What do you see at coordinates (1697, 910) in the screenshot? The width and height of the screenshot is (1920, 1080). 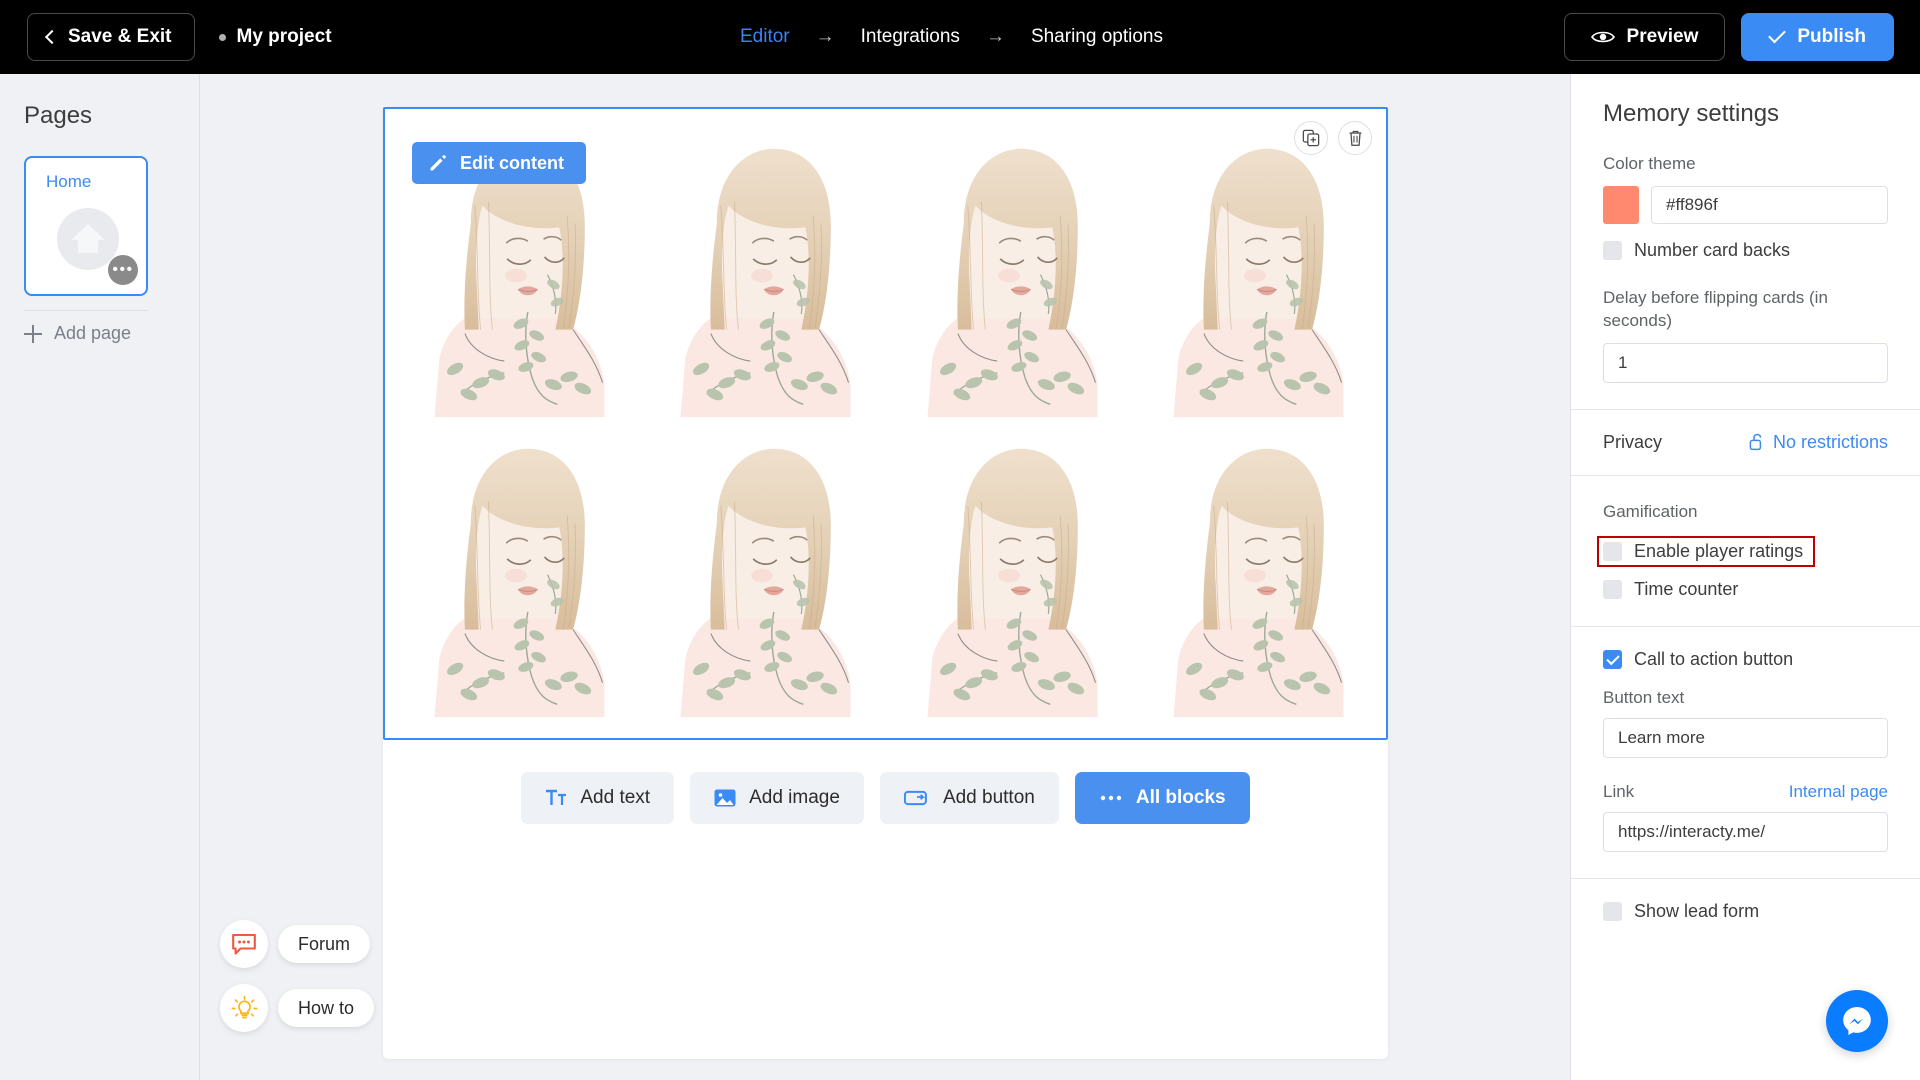 I see `show-lead-form-label: Show lead form` at bounding box center [1697, 910].